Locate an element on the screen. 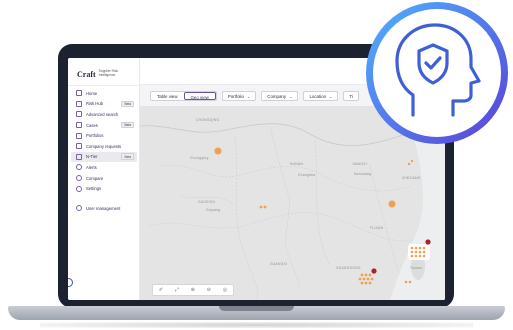 Image resolution: width=513 pixels, height=330 pixels. zoom-in-icon: ⊕ is located at coordinates (193, 290).